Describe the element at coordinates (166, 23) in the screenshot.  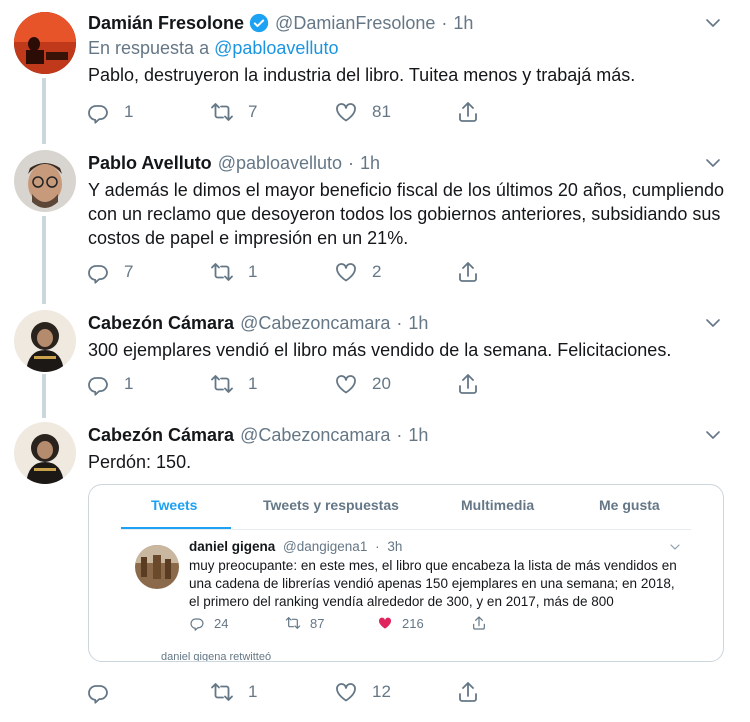
I see `author-name: Damián Fresolone` at that location.